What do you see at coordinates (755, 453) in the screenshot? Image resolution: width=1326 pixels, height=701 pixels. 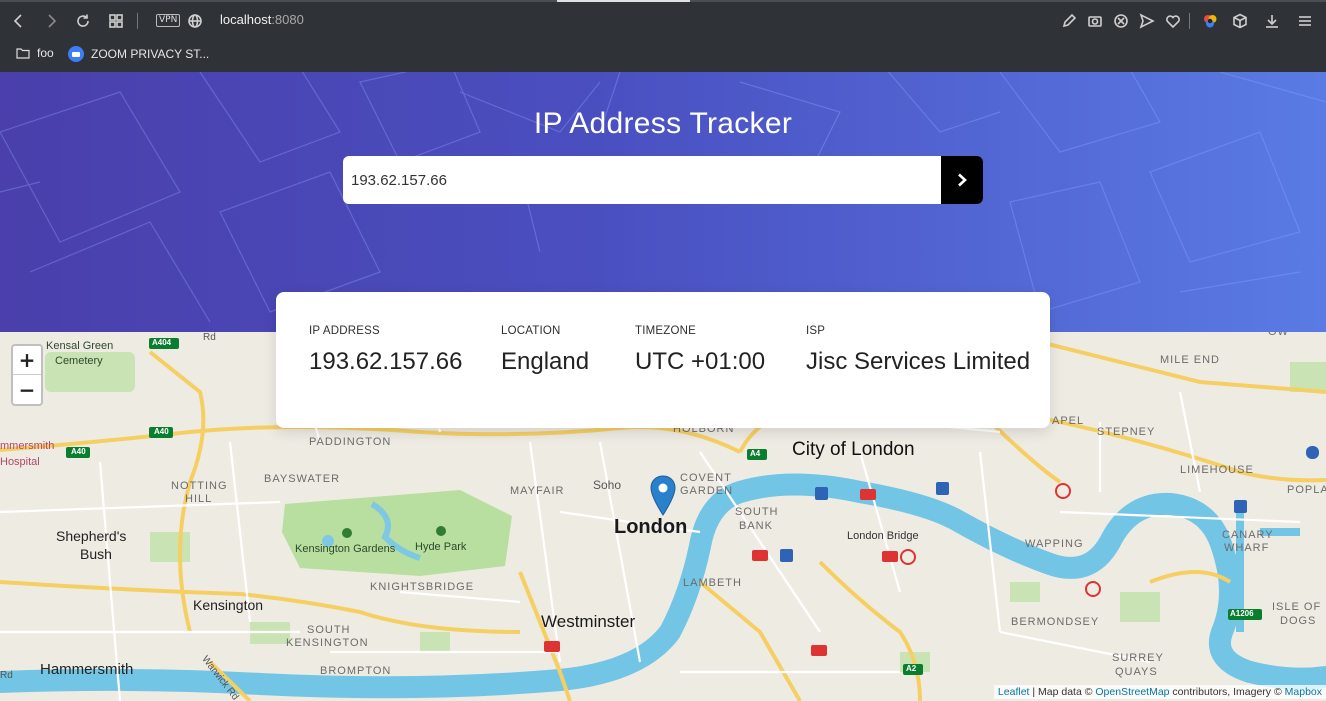 I see `road-shield: A4` at bounding box center [755, 453].